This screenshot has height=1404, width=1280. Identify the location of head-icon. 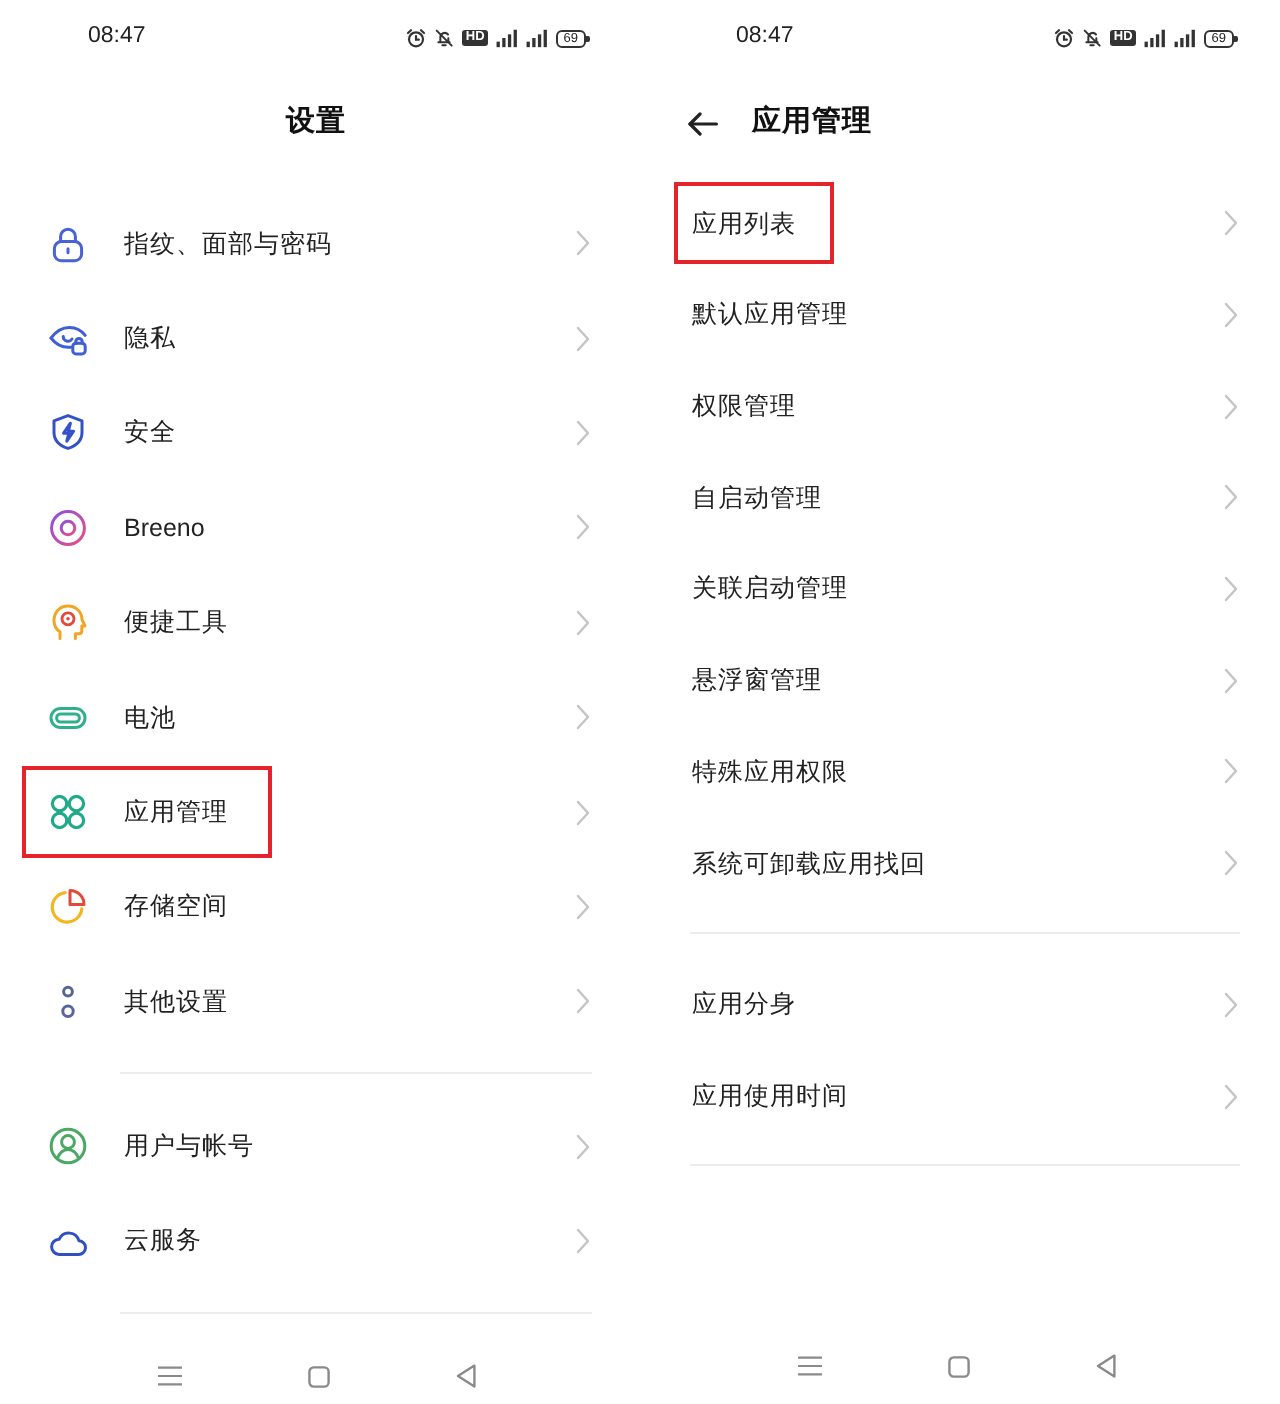
(68, 622).